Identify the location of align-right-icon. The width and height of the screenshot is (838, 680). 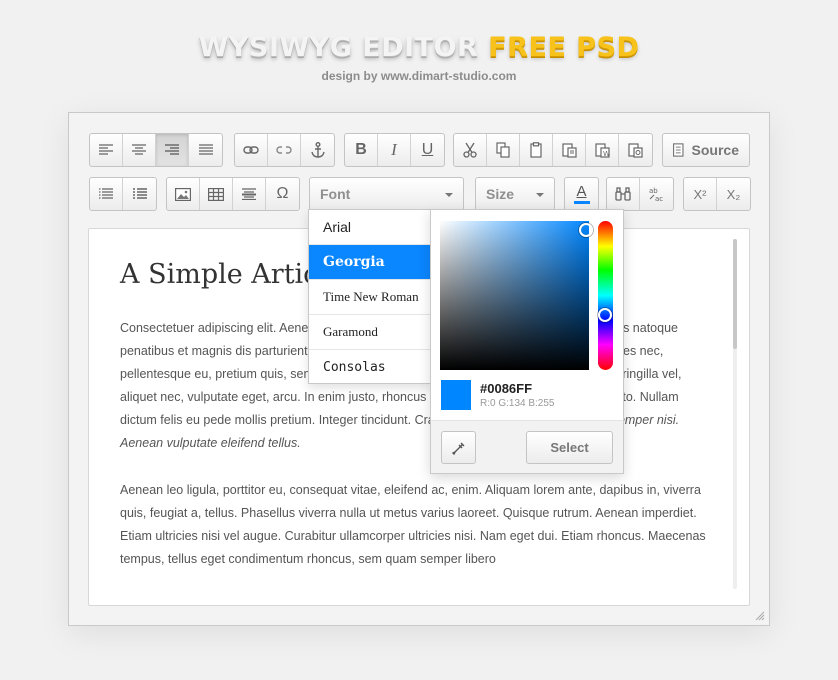
(172, 149).